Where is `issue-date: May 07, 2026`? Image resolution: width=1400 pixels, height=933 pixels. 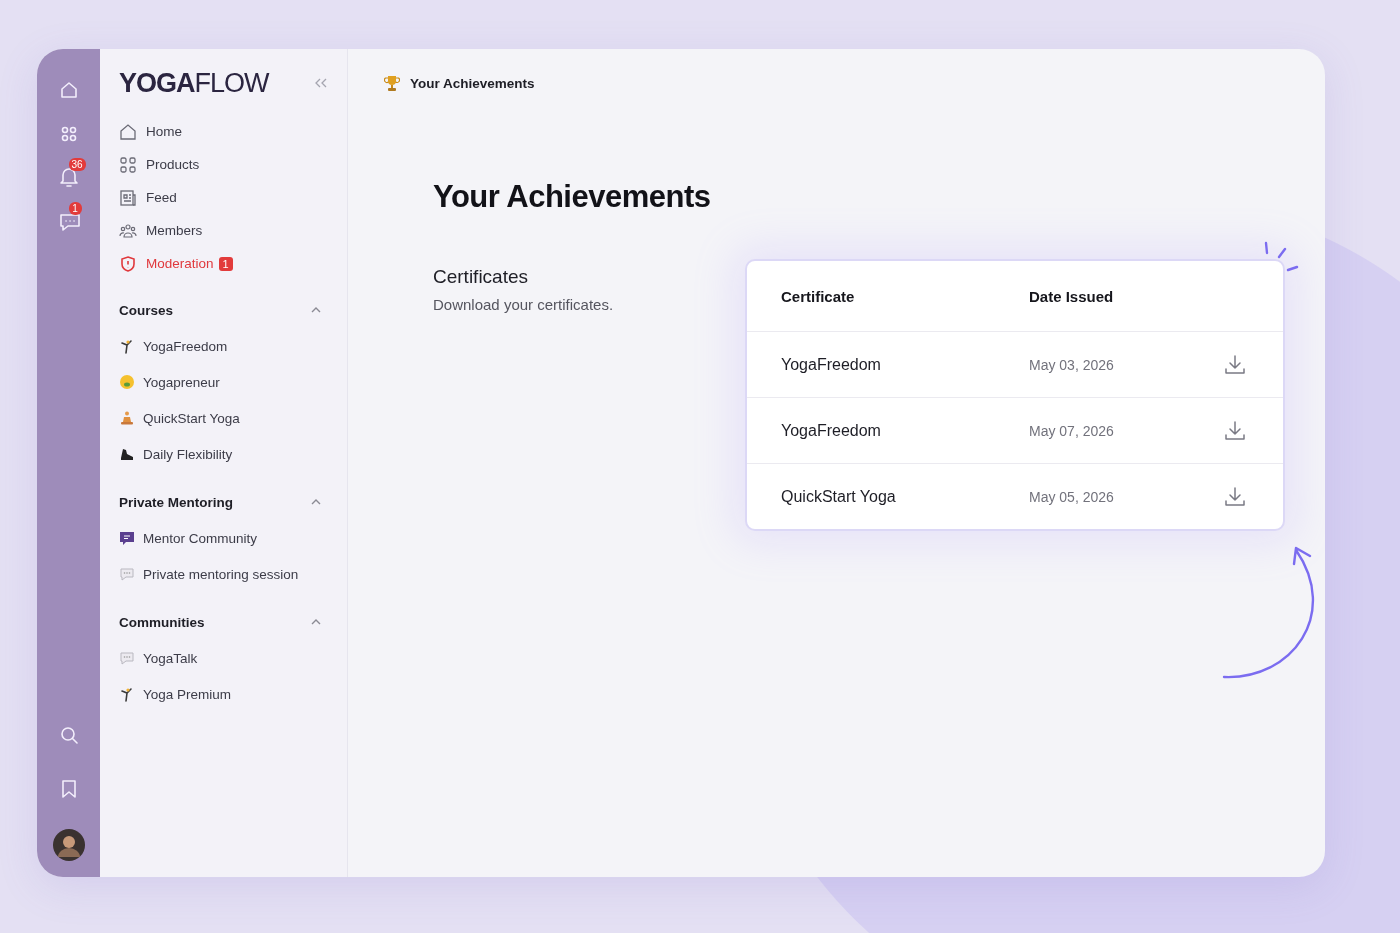 issue-date: May 07, 2026 is located at coordinates (1072, 430).